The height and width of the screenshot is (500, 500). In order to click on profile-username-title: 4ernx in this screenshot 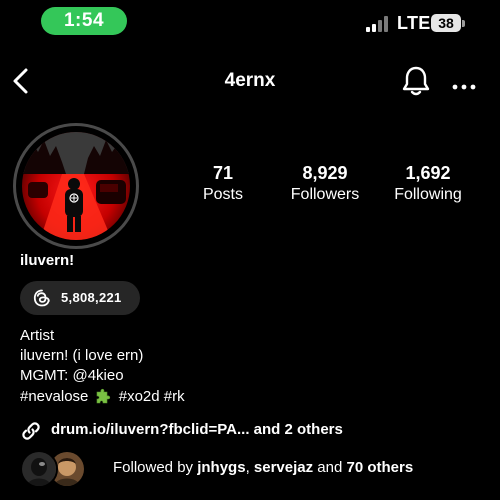, I will do `click(250, 80)`.